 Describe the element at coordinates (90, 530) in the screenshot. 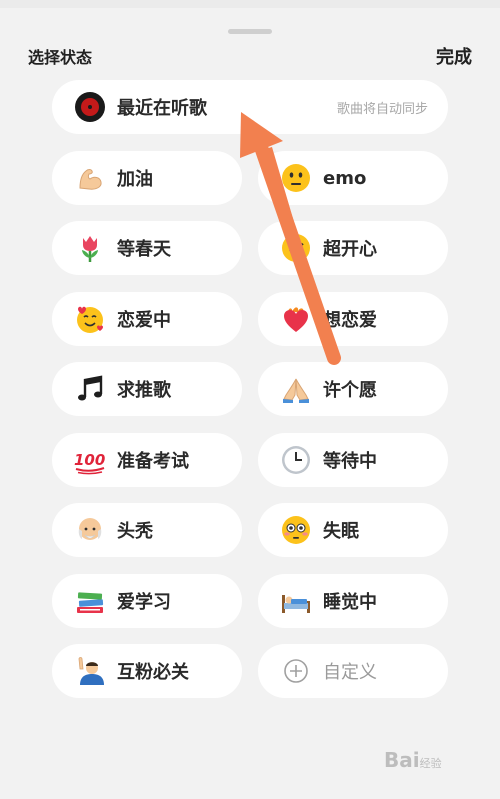

I see `bald-man-icon` at that location.